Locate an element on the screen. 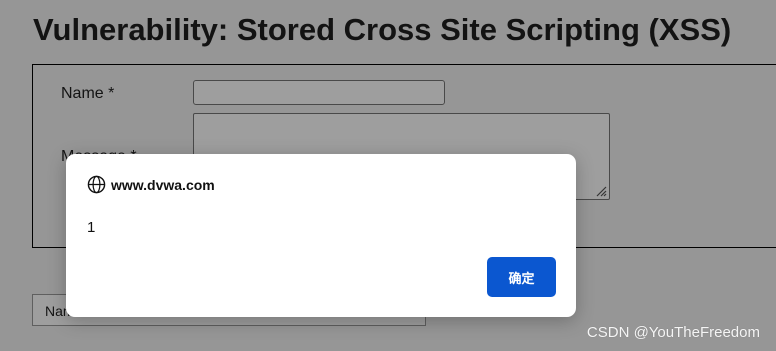 The height and width of the screenshot is (351, 776). dialog-message: 1 is located at coordinates (91, 227).